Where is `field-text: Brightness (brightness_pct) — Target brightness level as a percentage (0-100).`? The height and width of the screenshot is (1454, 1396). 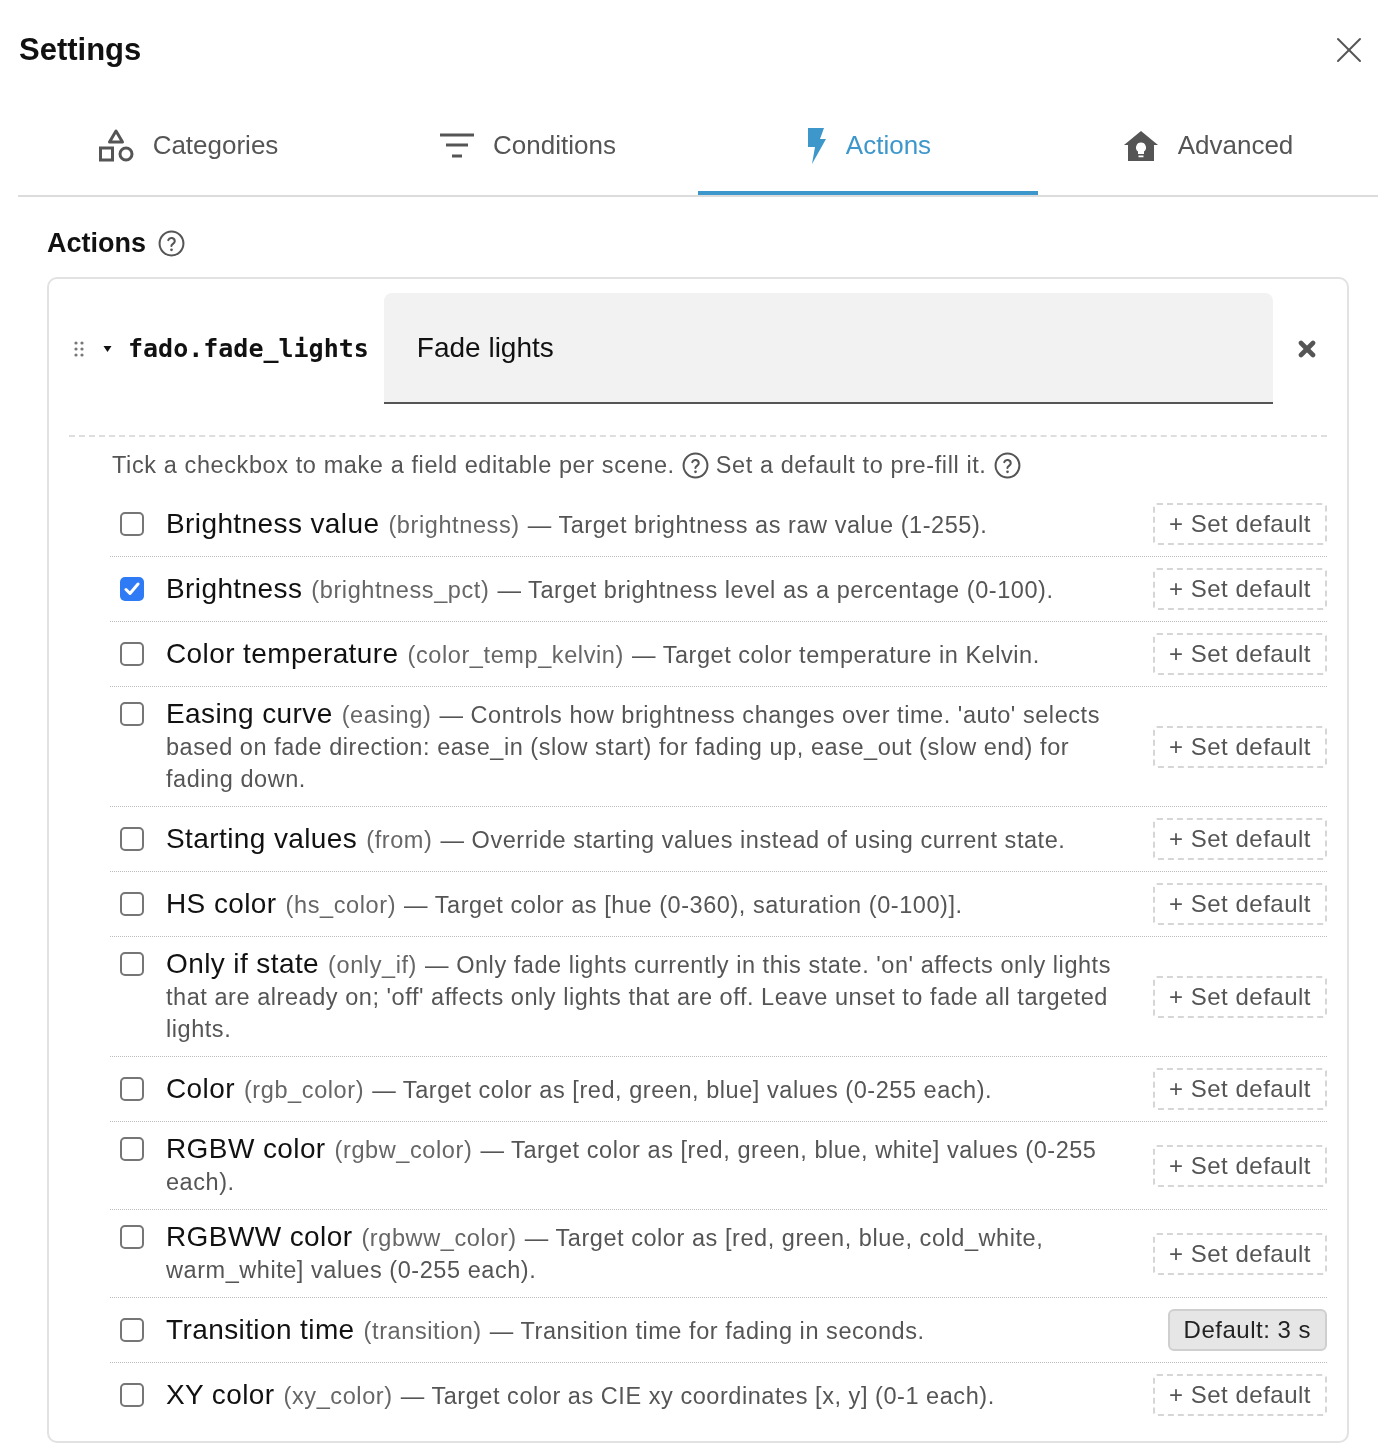 field-text: Brightness (brightness_pct) — Target brightness level as a percentage (0-100). is located at coordinates (610, 589).